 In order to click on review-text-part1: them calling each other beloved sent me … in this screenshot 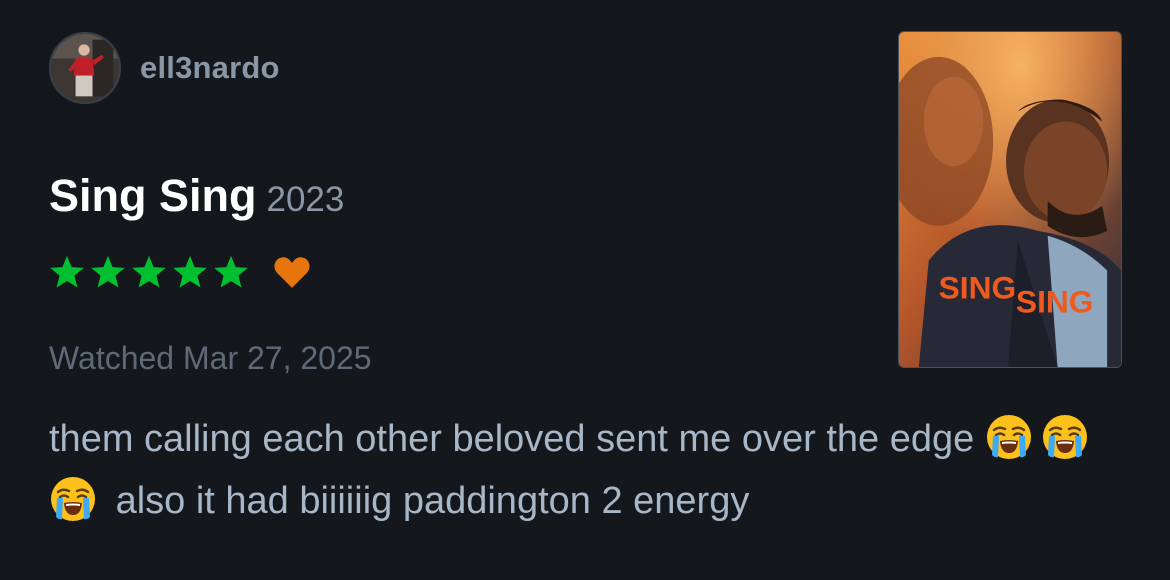, I will do `click(512, 439)`.